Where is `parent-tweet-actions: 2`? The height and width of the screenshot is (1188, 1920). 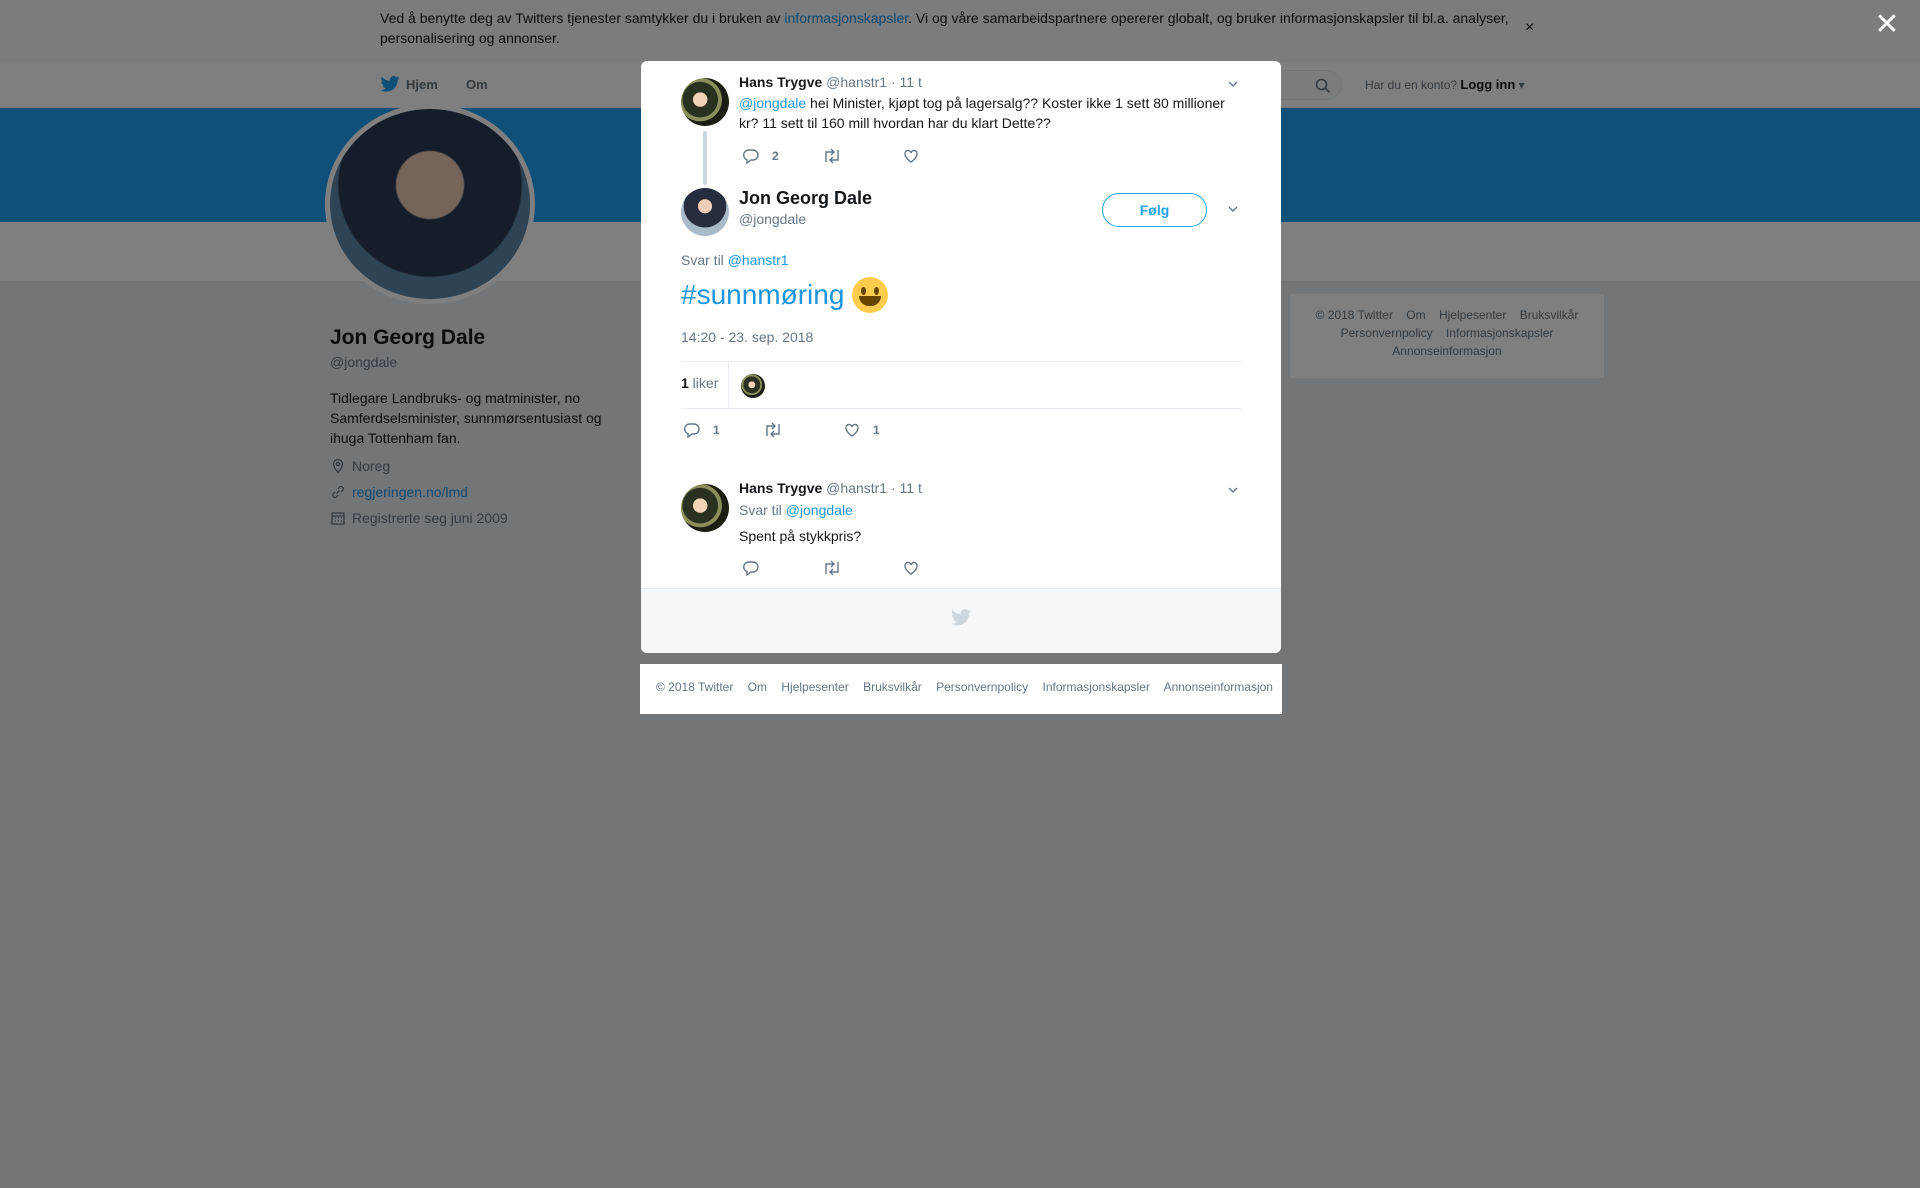 parent-tweet-actions: 2 is located at coordinates (862, 156).